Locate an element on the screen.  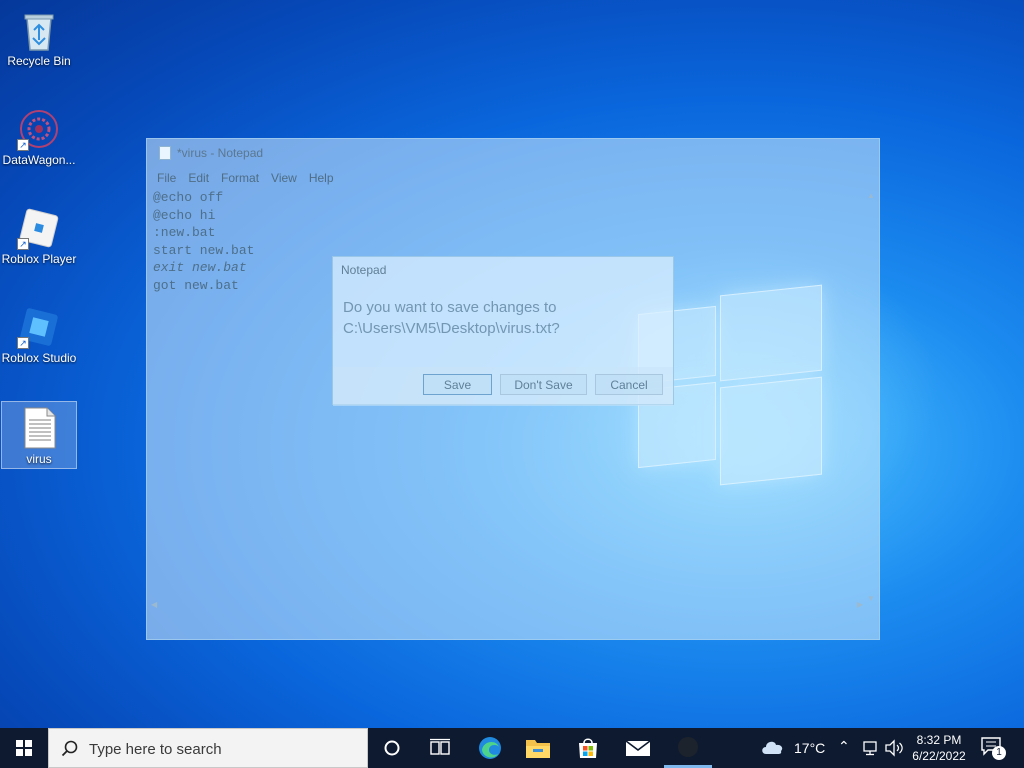
desktop-icon-label: virus is located at coordinates (39, 459).